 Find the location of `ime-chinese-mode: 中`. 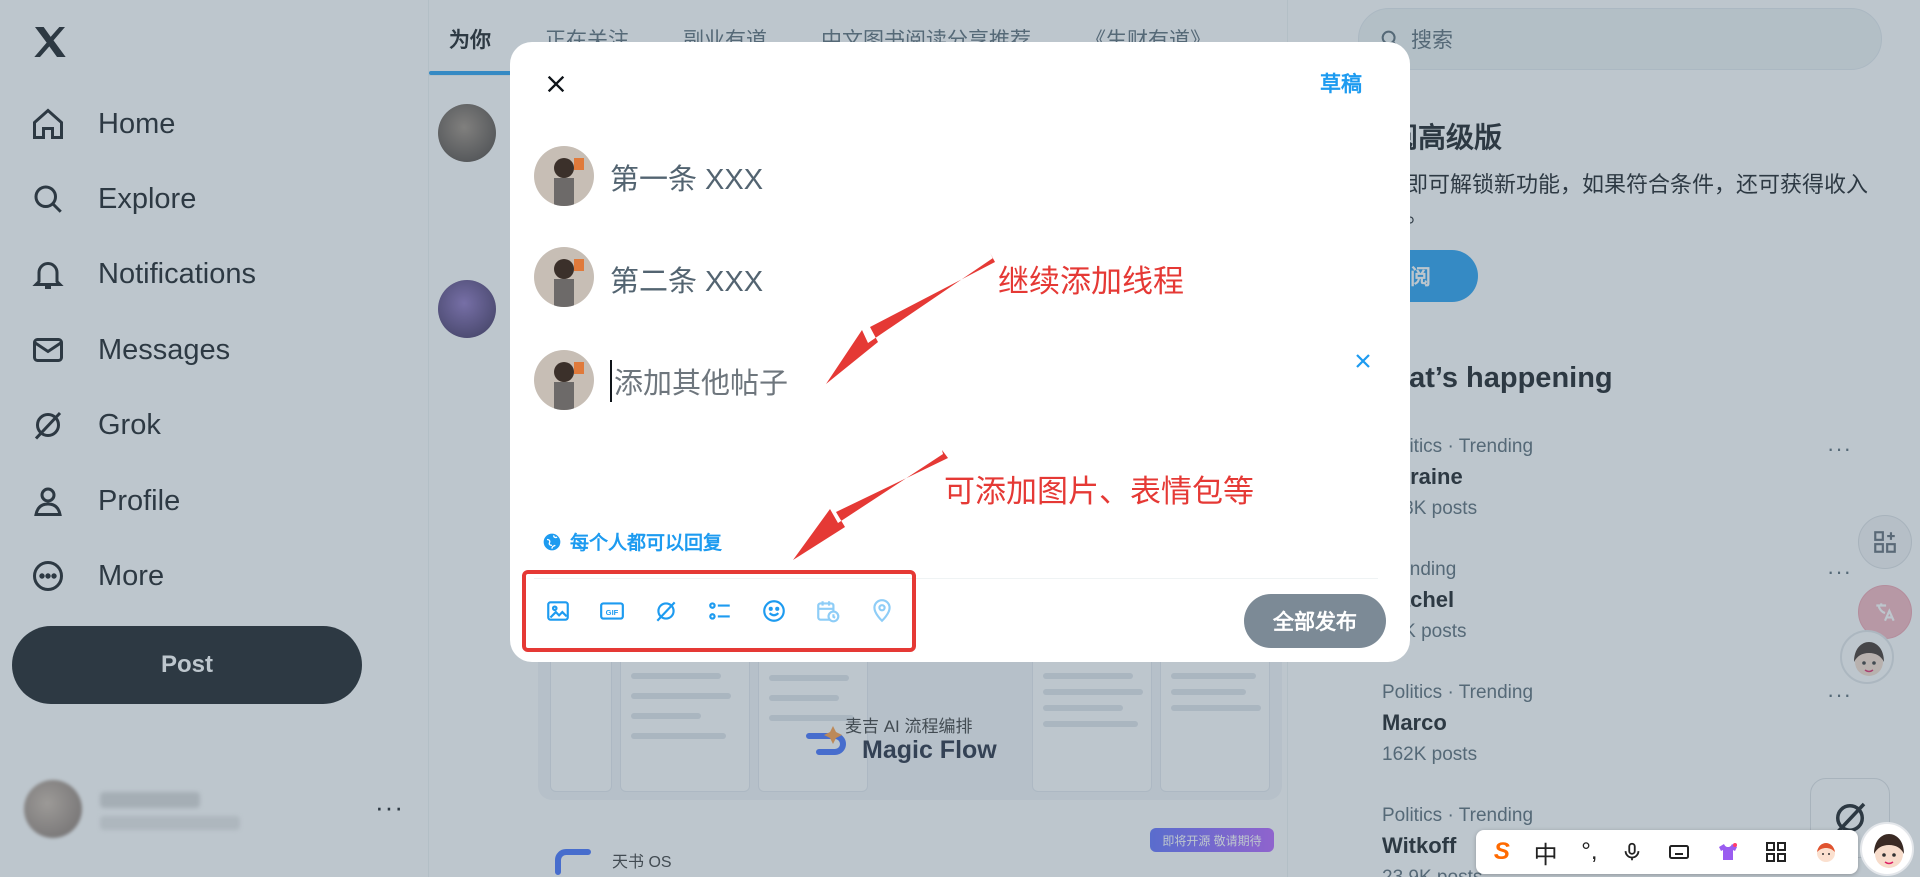

ime-chinese-mode: 中 is located at coordinates (1546, 852).